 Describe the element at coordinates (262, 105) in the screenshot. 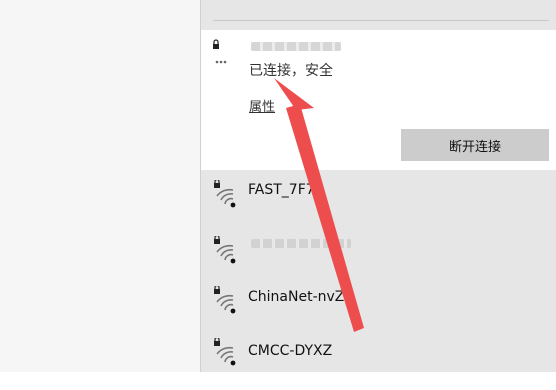

I see `properties-link: 属性` at that location.